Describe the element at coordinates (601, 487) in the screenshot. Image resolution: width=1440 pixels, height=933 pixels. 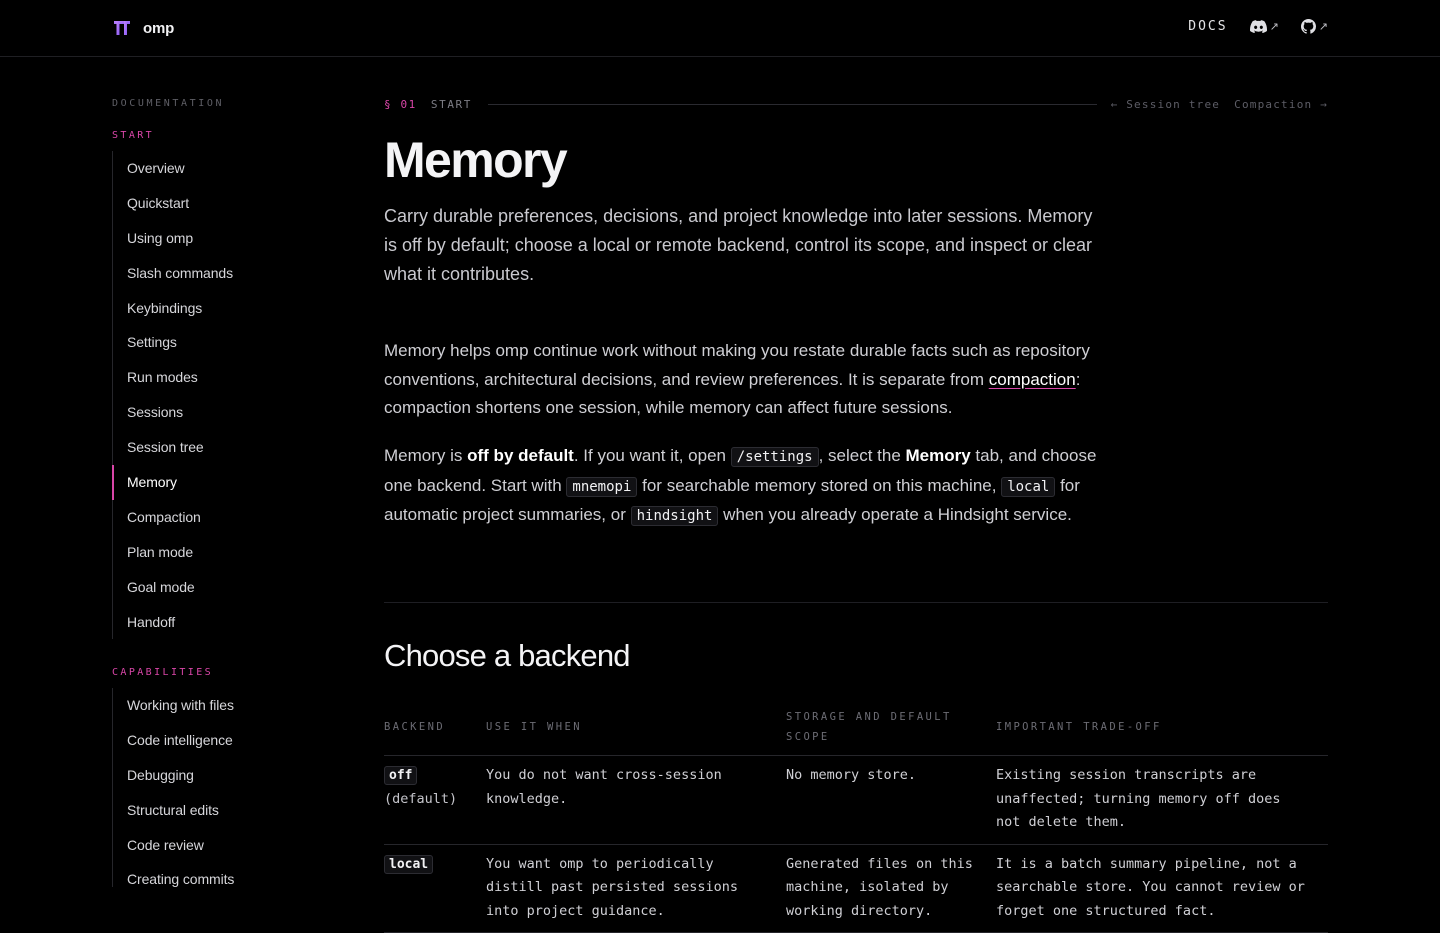
I see `code-mnemopi: mnemopi` at that location.